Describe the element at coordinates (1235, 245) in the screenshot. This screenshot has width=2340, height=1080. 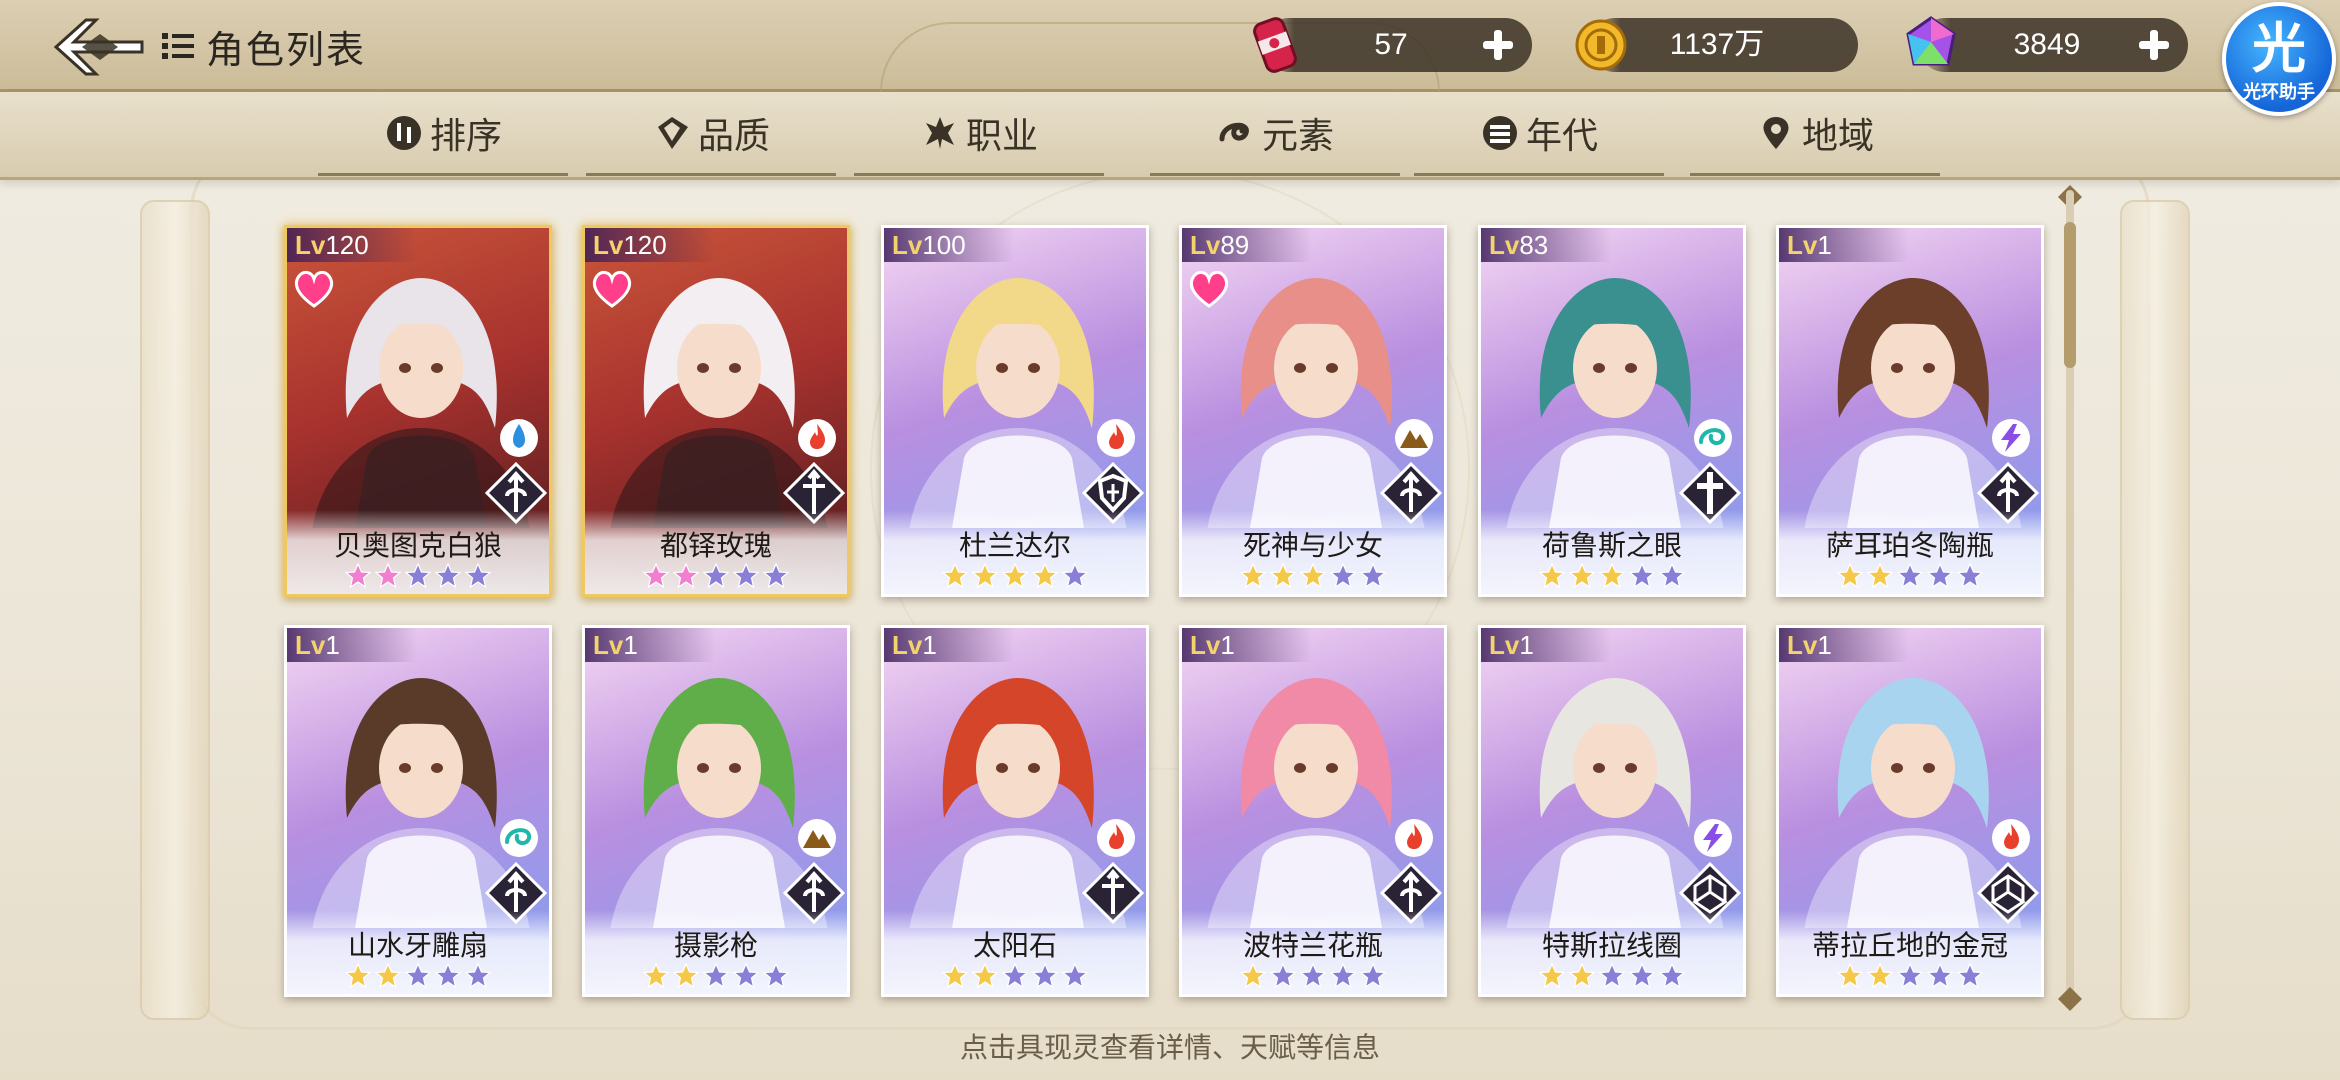
I see `level-value: 89` at that location.